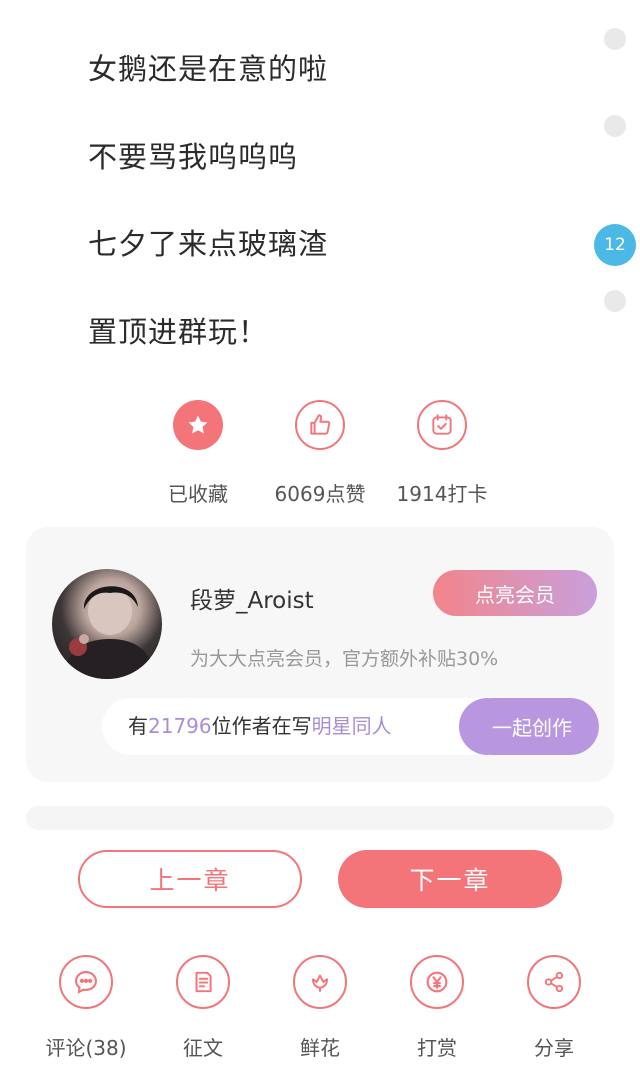 This screenshot has height=1092, width=640. What do you see at coordinates (320, 494) in the screenshot?
I see `like-count-label: 6069点赞` at bounding box center [320, 494].